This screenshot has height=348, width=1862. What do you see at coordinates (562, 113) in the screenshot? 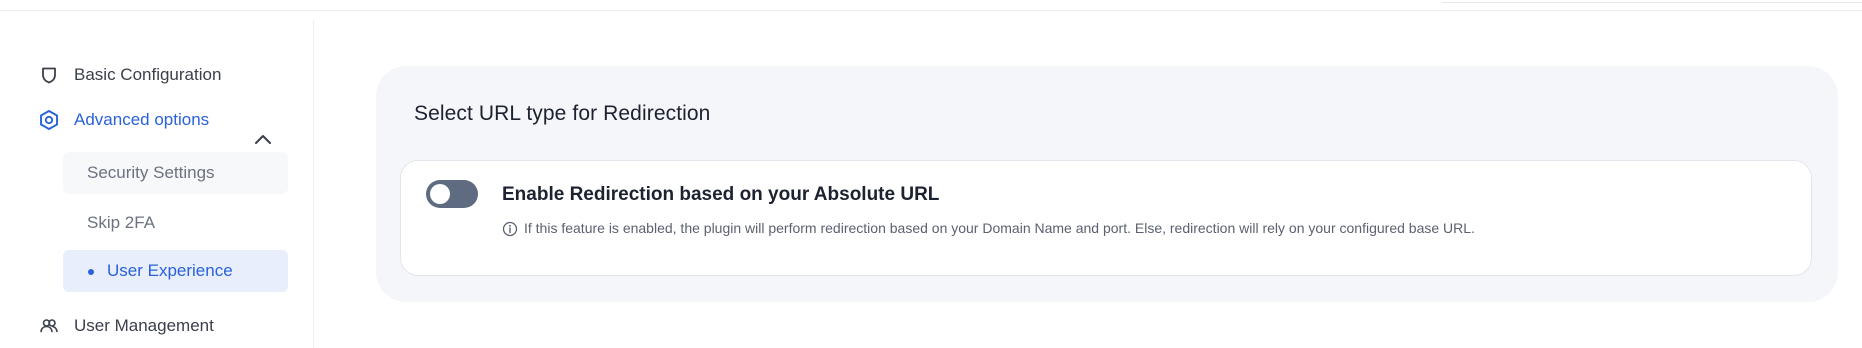
I see `section-title: Select URL type for Redirection` at bounding box center [562, 113].